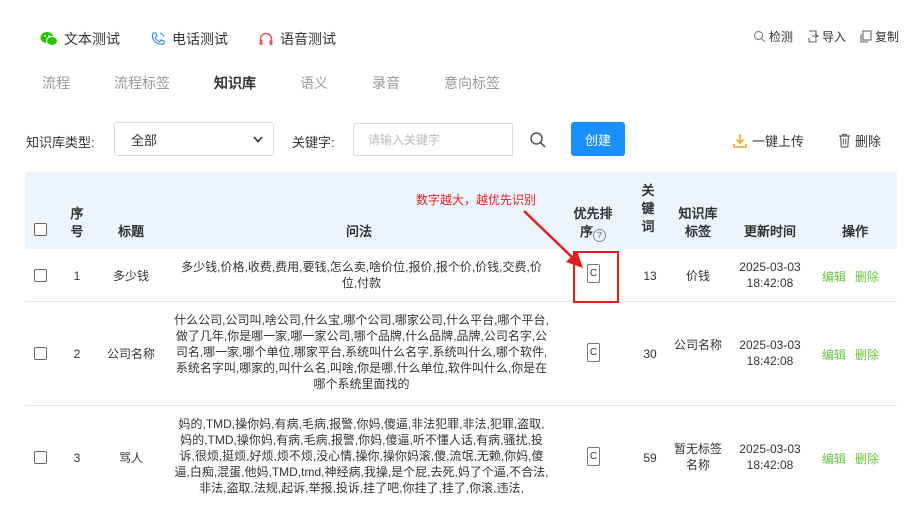 Image resolution: width=921 pixels, height=517 pixels. What do you see at coordinates (553, 239) in the screenshot?
I see `annotation-arrow` at bounding box center [553, 239].